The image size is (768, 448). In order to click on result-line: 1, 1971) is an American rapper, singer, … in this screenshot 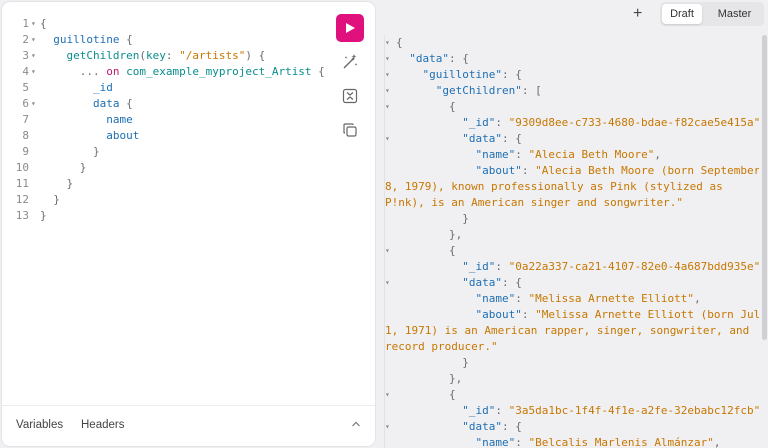, I will do `click(572, 331)`.